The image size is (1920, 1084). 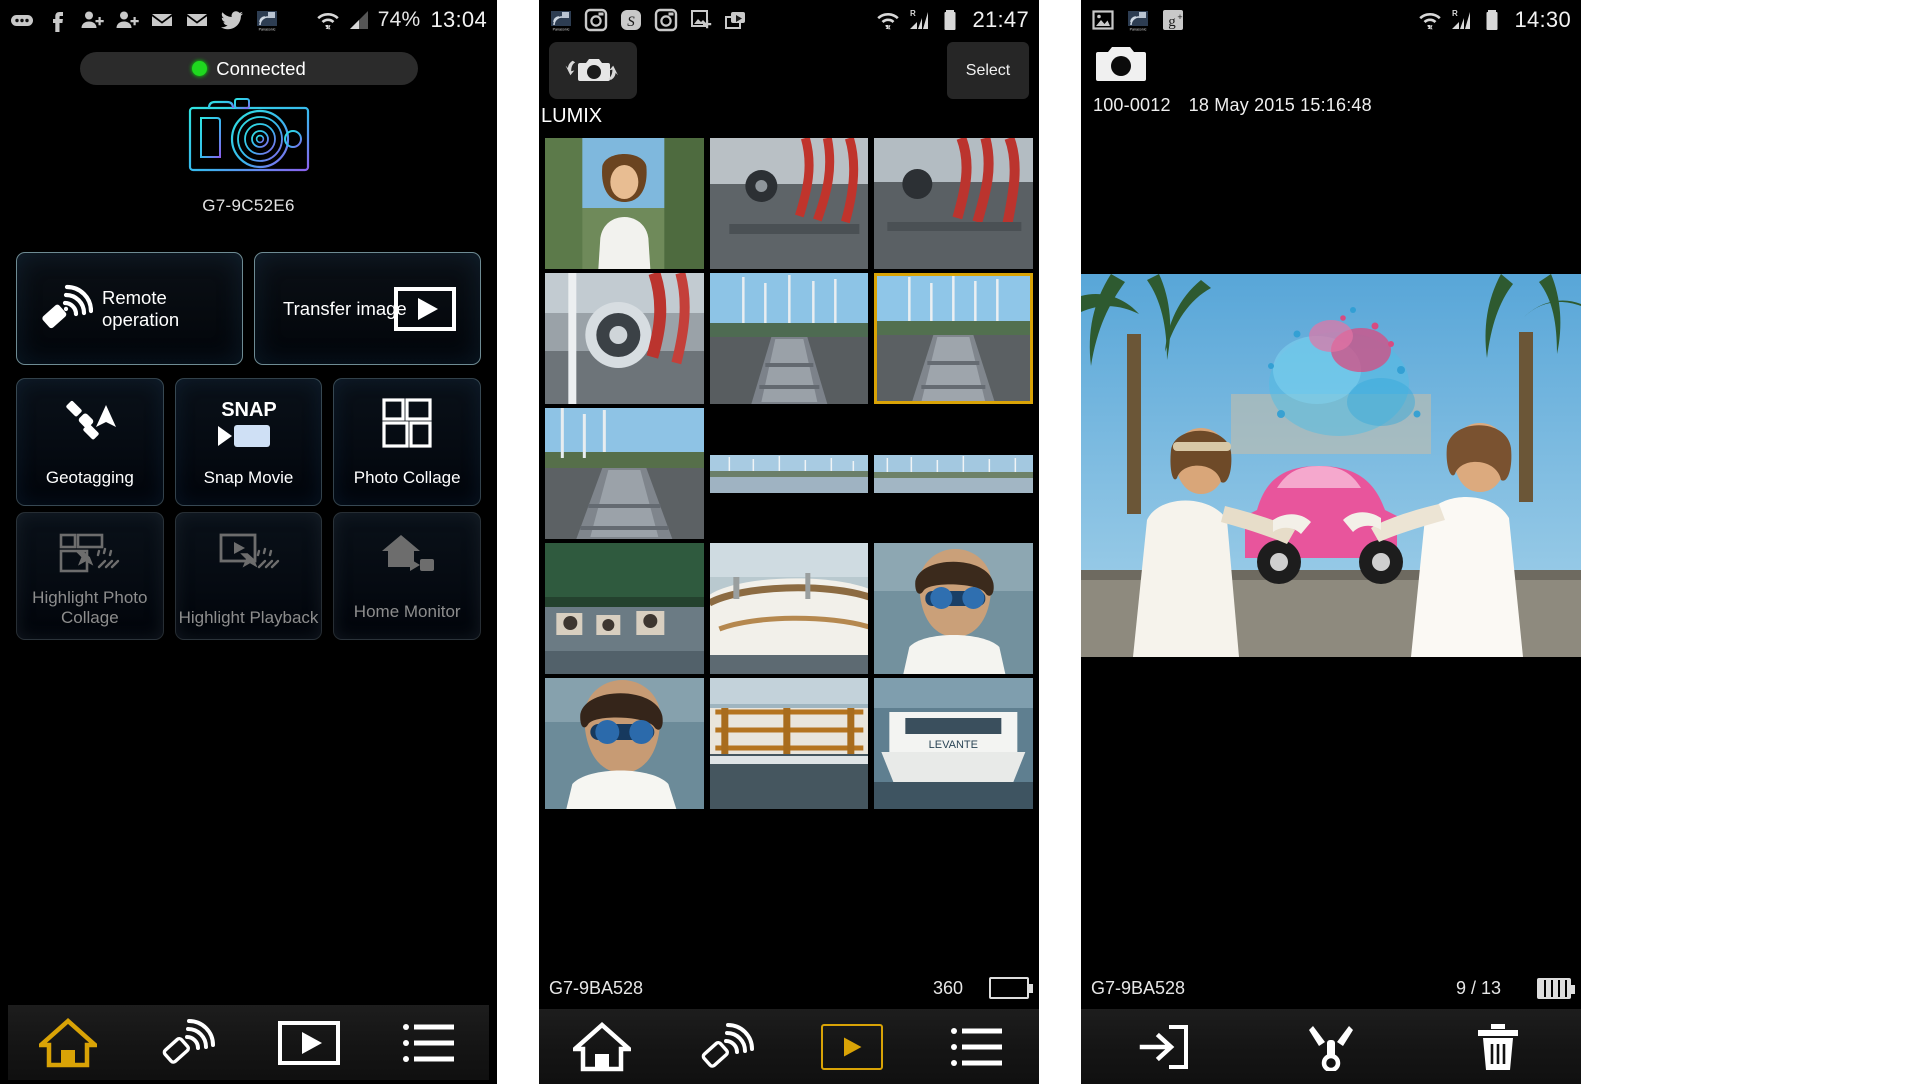 What do you see at coordinates (1011, 988) in the screenshot?
I see `battery-empty-icon` at bounding box center [1011, 988].